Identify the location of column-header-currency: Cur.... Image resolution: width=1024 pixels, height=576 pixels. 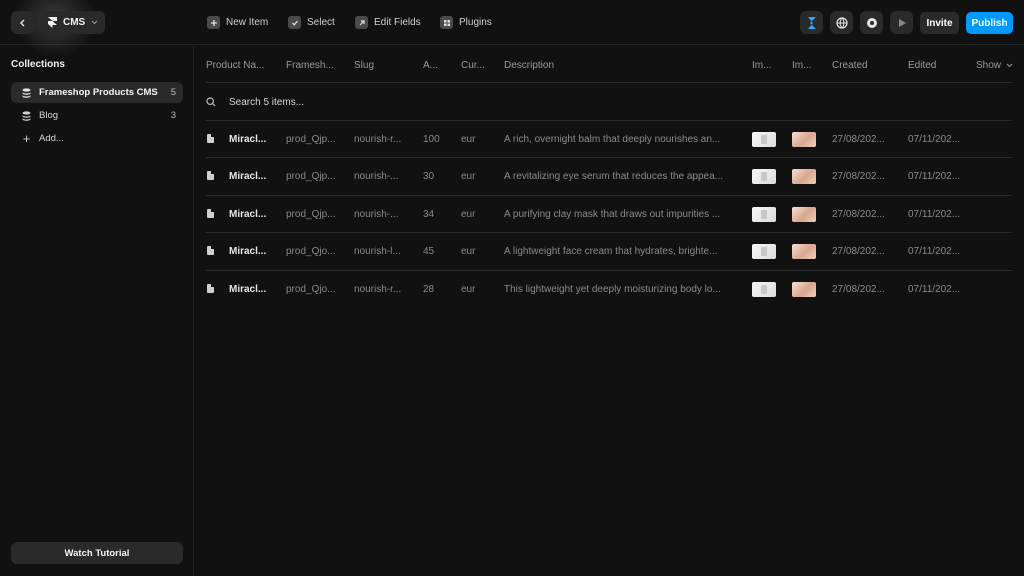
(476, 65).